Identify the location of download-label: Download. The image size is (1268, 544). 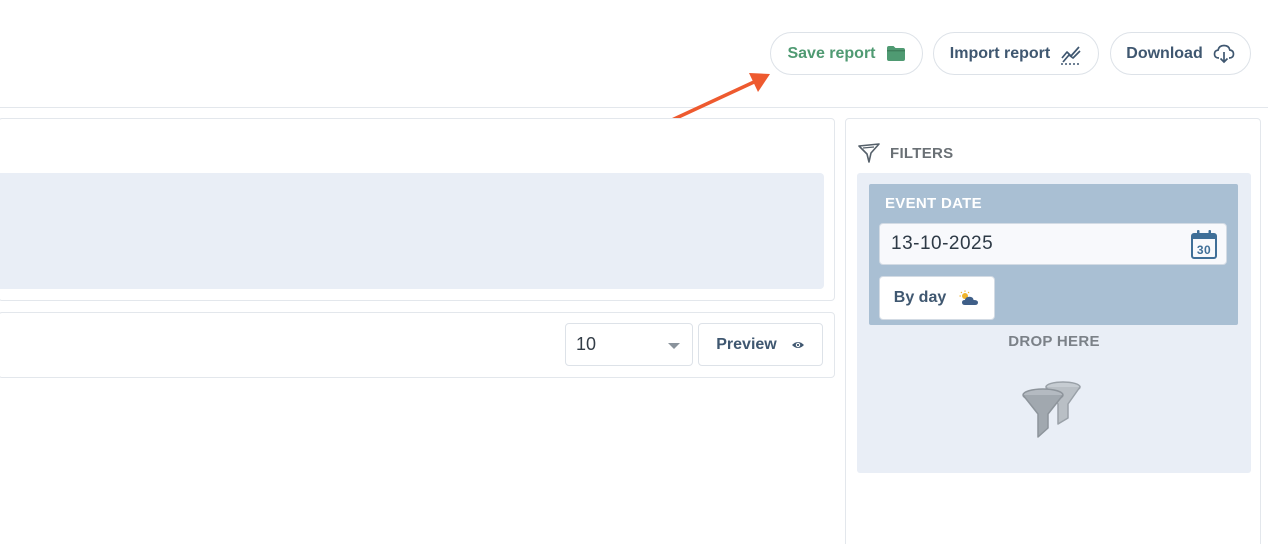
(1164, 53).